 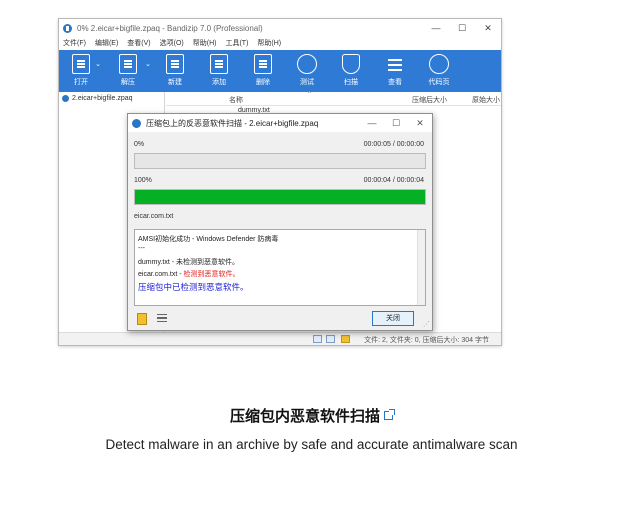 What do you see at coordinates (345, 339) in the screenshot?
I see `bandizip-status-icon` at bounding box center [345, 339].